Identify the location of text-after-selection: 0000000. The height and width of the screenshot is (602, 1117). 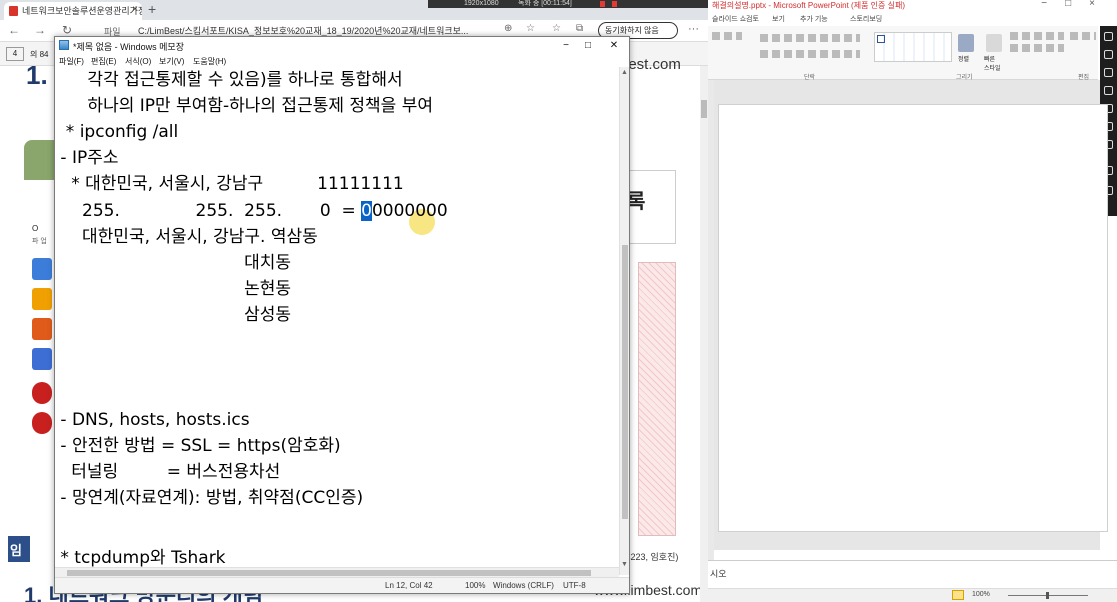
(409, 211).